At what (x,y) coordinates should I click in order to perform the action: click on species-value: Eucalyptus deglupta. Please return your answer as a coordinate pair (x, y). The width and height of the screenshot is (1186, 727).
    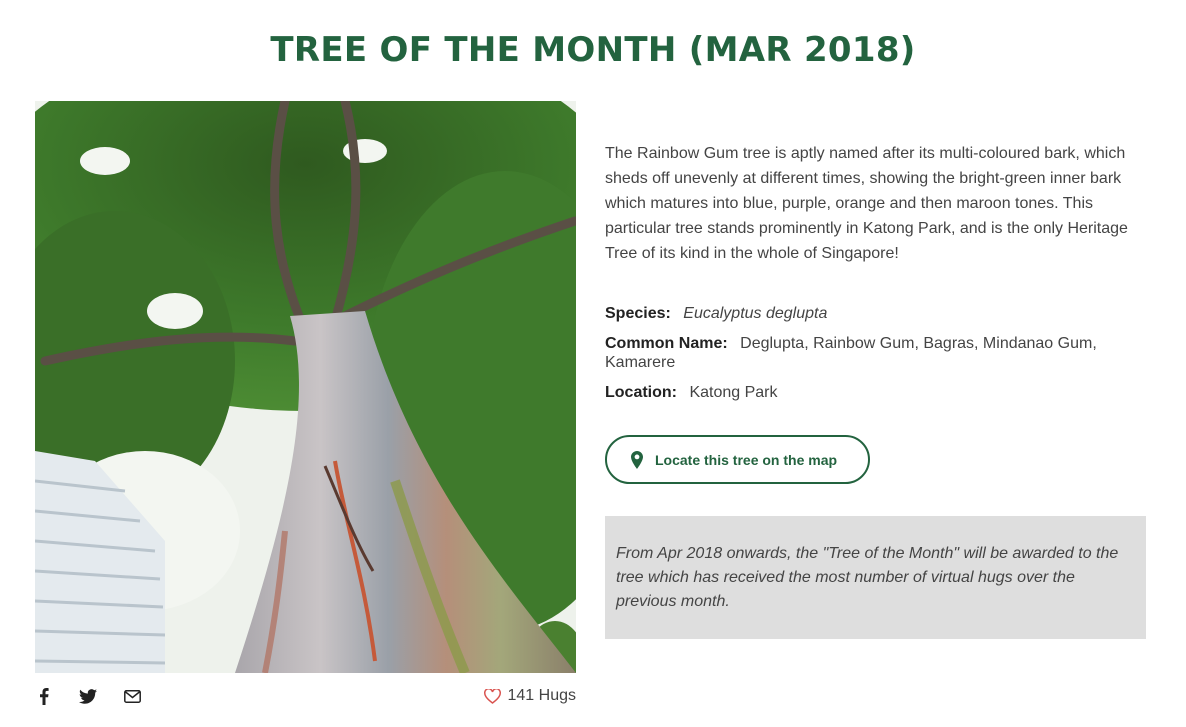
    Looking at the image, I should click on (755, 313).